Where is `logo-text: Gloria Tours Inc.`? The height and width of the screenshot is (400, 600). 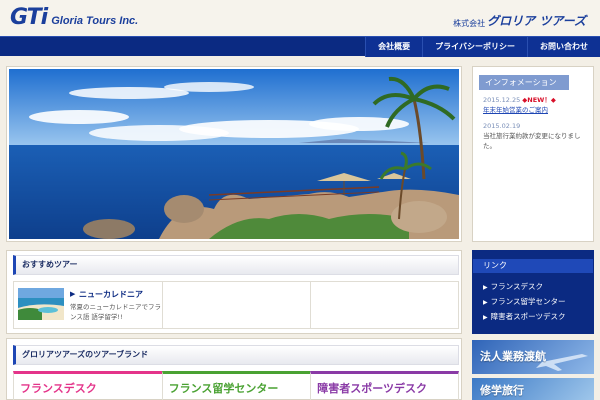 logo-text: Gloria Tours Inc. is located at coordinates (95, 21).